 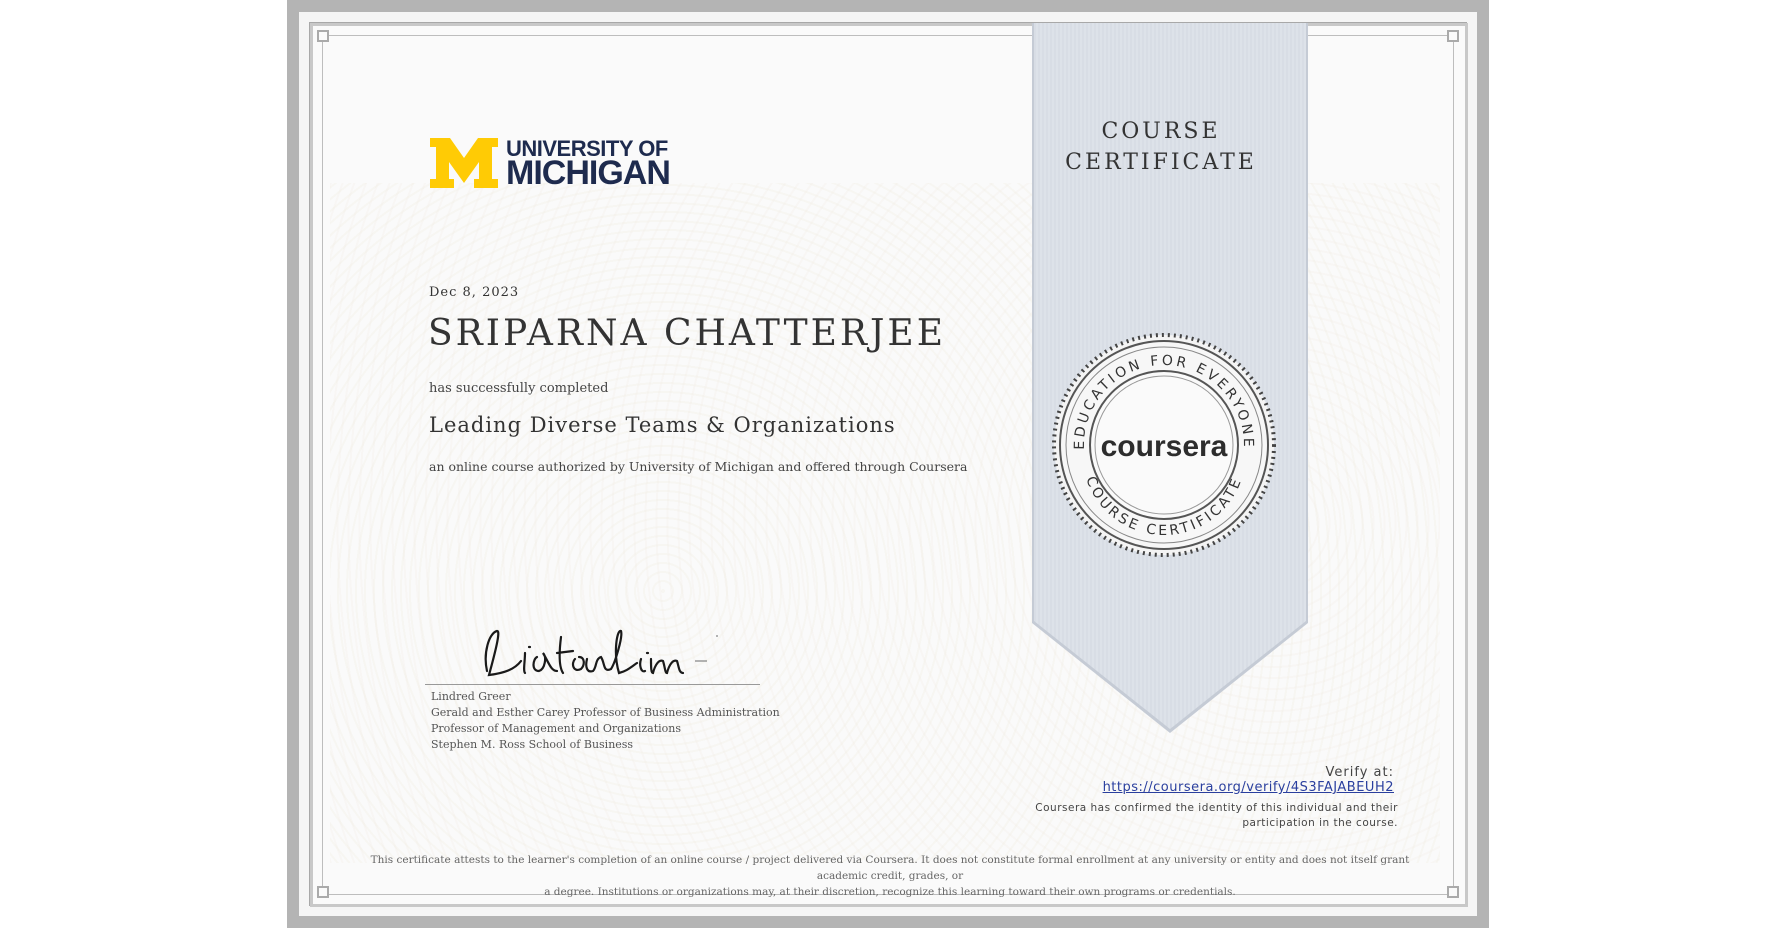 What do you see at coordinates (1161, 147) in the screenshot?
I see `ribbon-title: COURSE CERTIFICATE` at bounding box center [1161, 147].